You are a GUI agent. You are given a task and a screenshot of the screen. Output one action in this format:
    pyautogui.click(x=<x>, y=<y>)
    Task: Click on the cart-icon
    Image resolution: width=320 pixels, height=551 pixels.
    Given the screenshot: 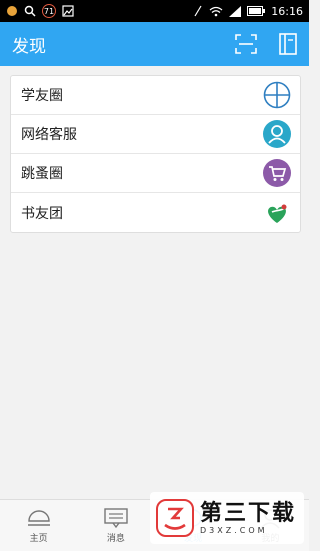 What is the action you would take?
    pyautogui.click(x=277, y=173)
    